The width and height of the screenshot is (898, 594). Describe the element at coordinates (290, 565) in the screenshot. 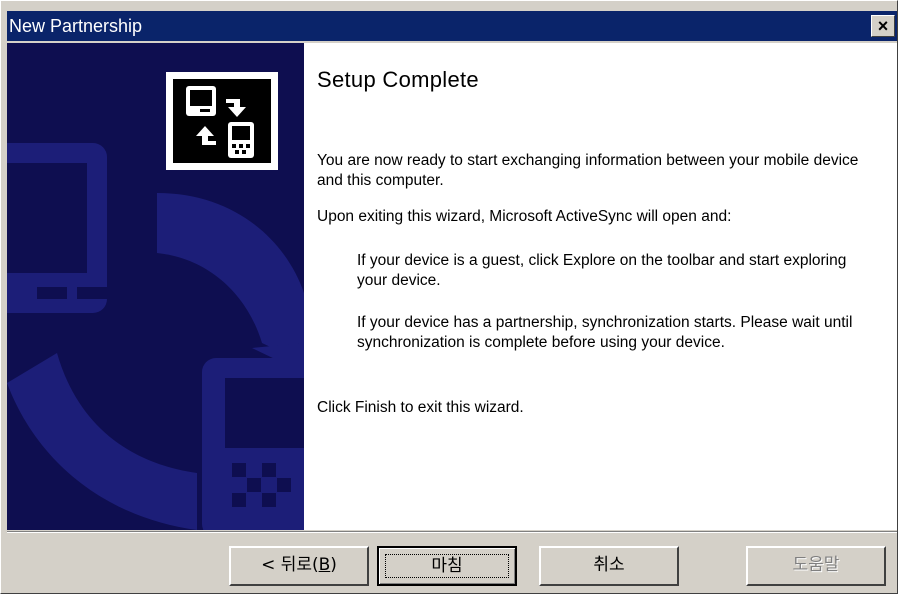

I see `back-button-label-prefix: < 뒤로(` at that location.